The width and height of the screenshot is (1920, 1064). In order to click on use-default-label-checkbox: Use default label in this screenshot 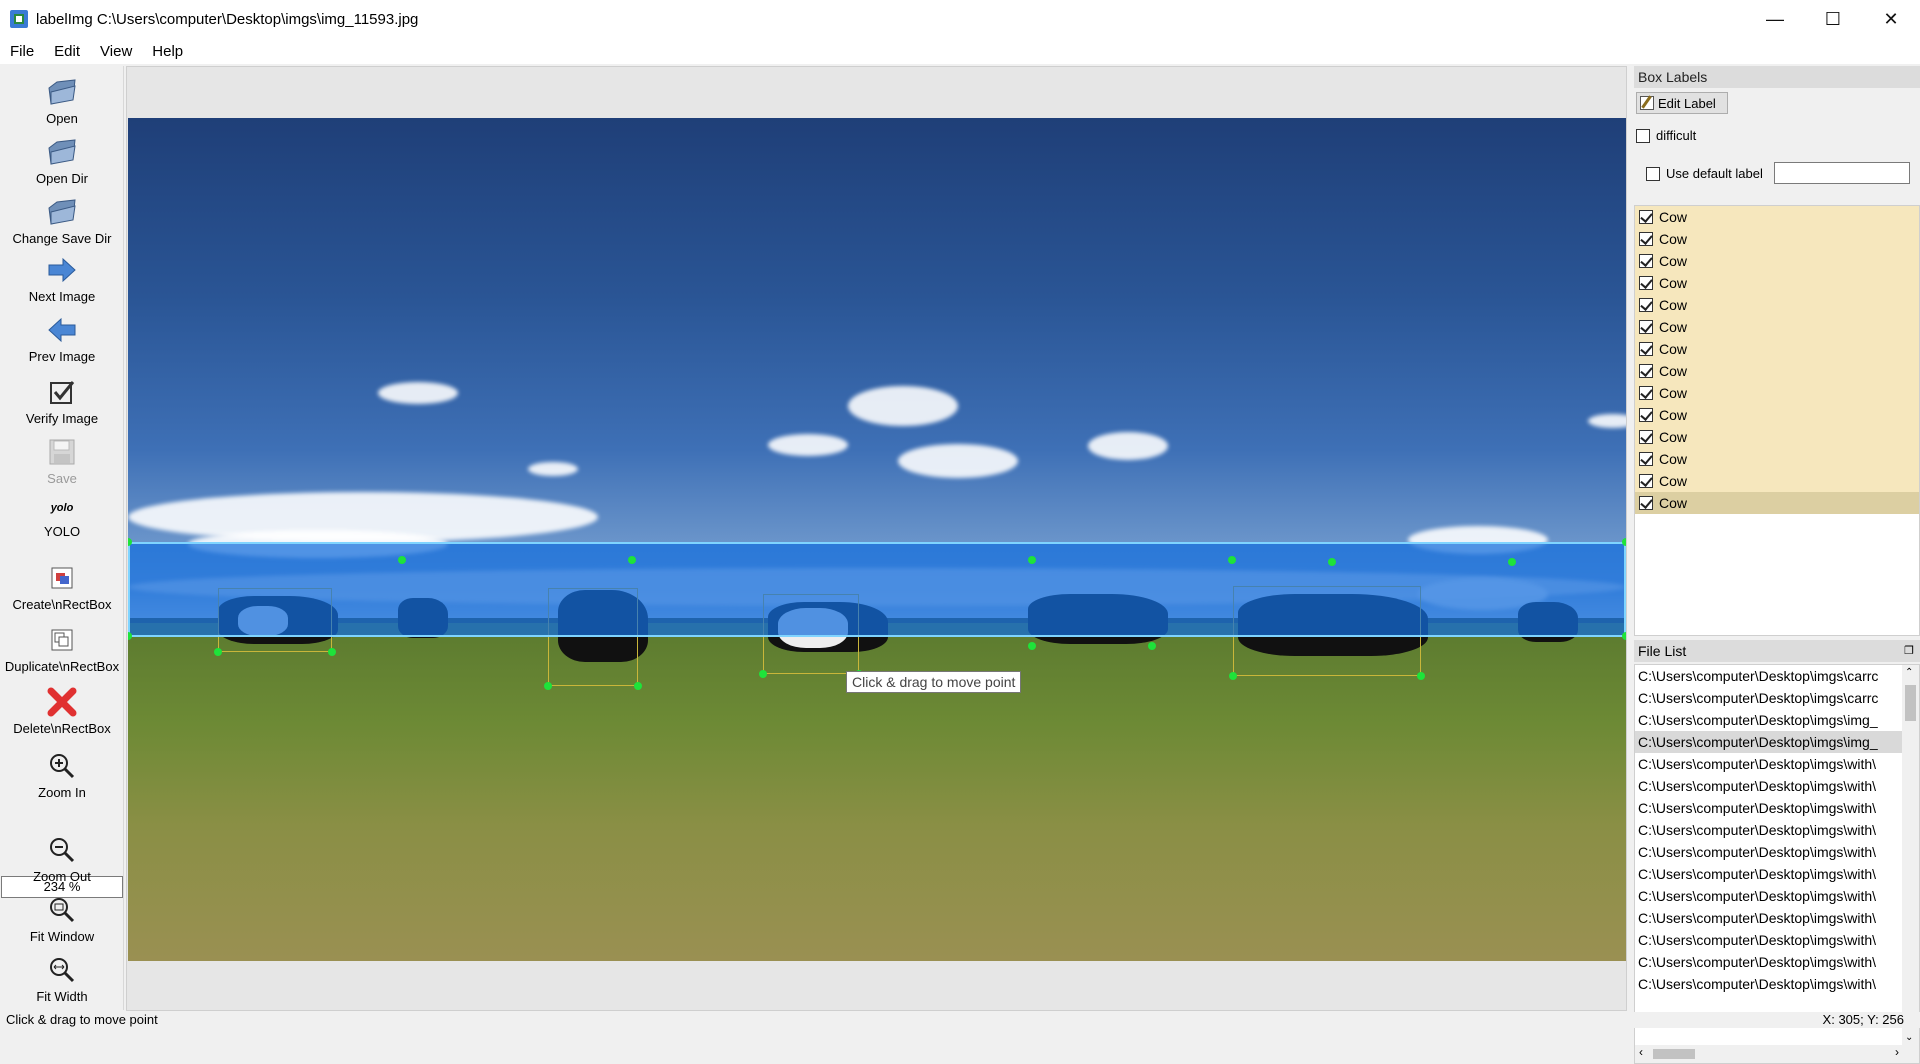, I will do `click(1704, 173)`.